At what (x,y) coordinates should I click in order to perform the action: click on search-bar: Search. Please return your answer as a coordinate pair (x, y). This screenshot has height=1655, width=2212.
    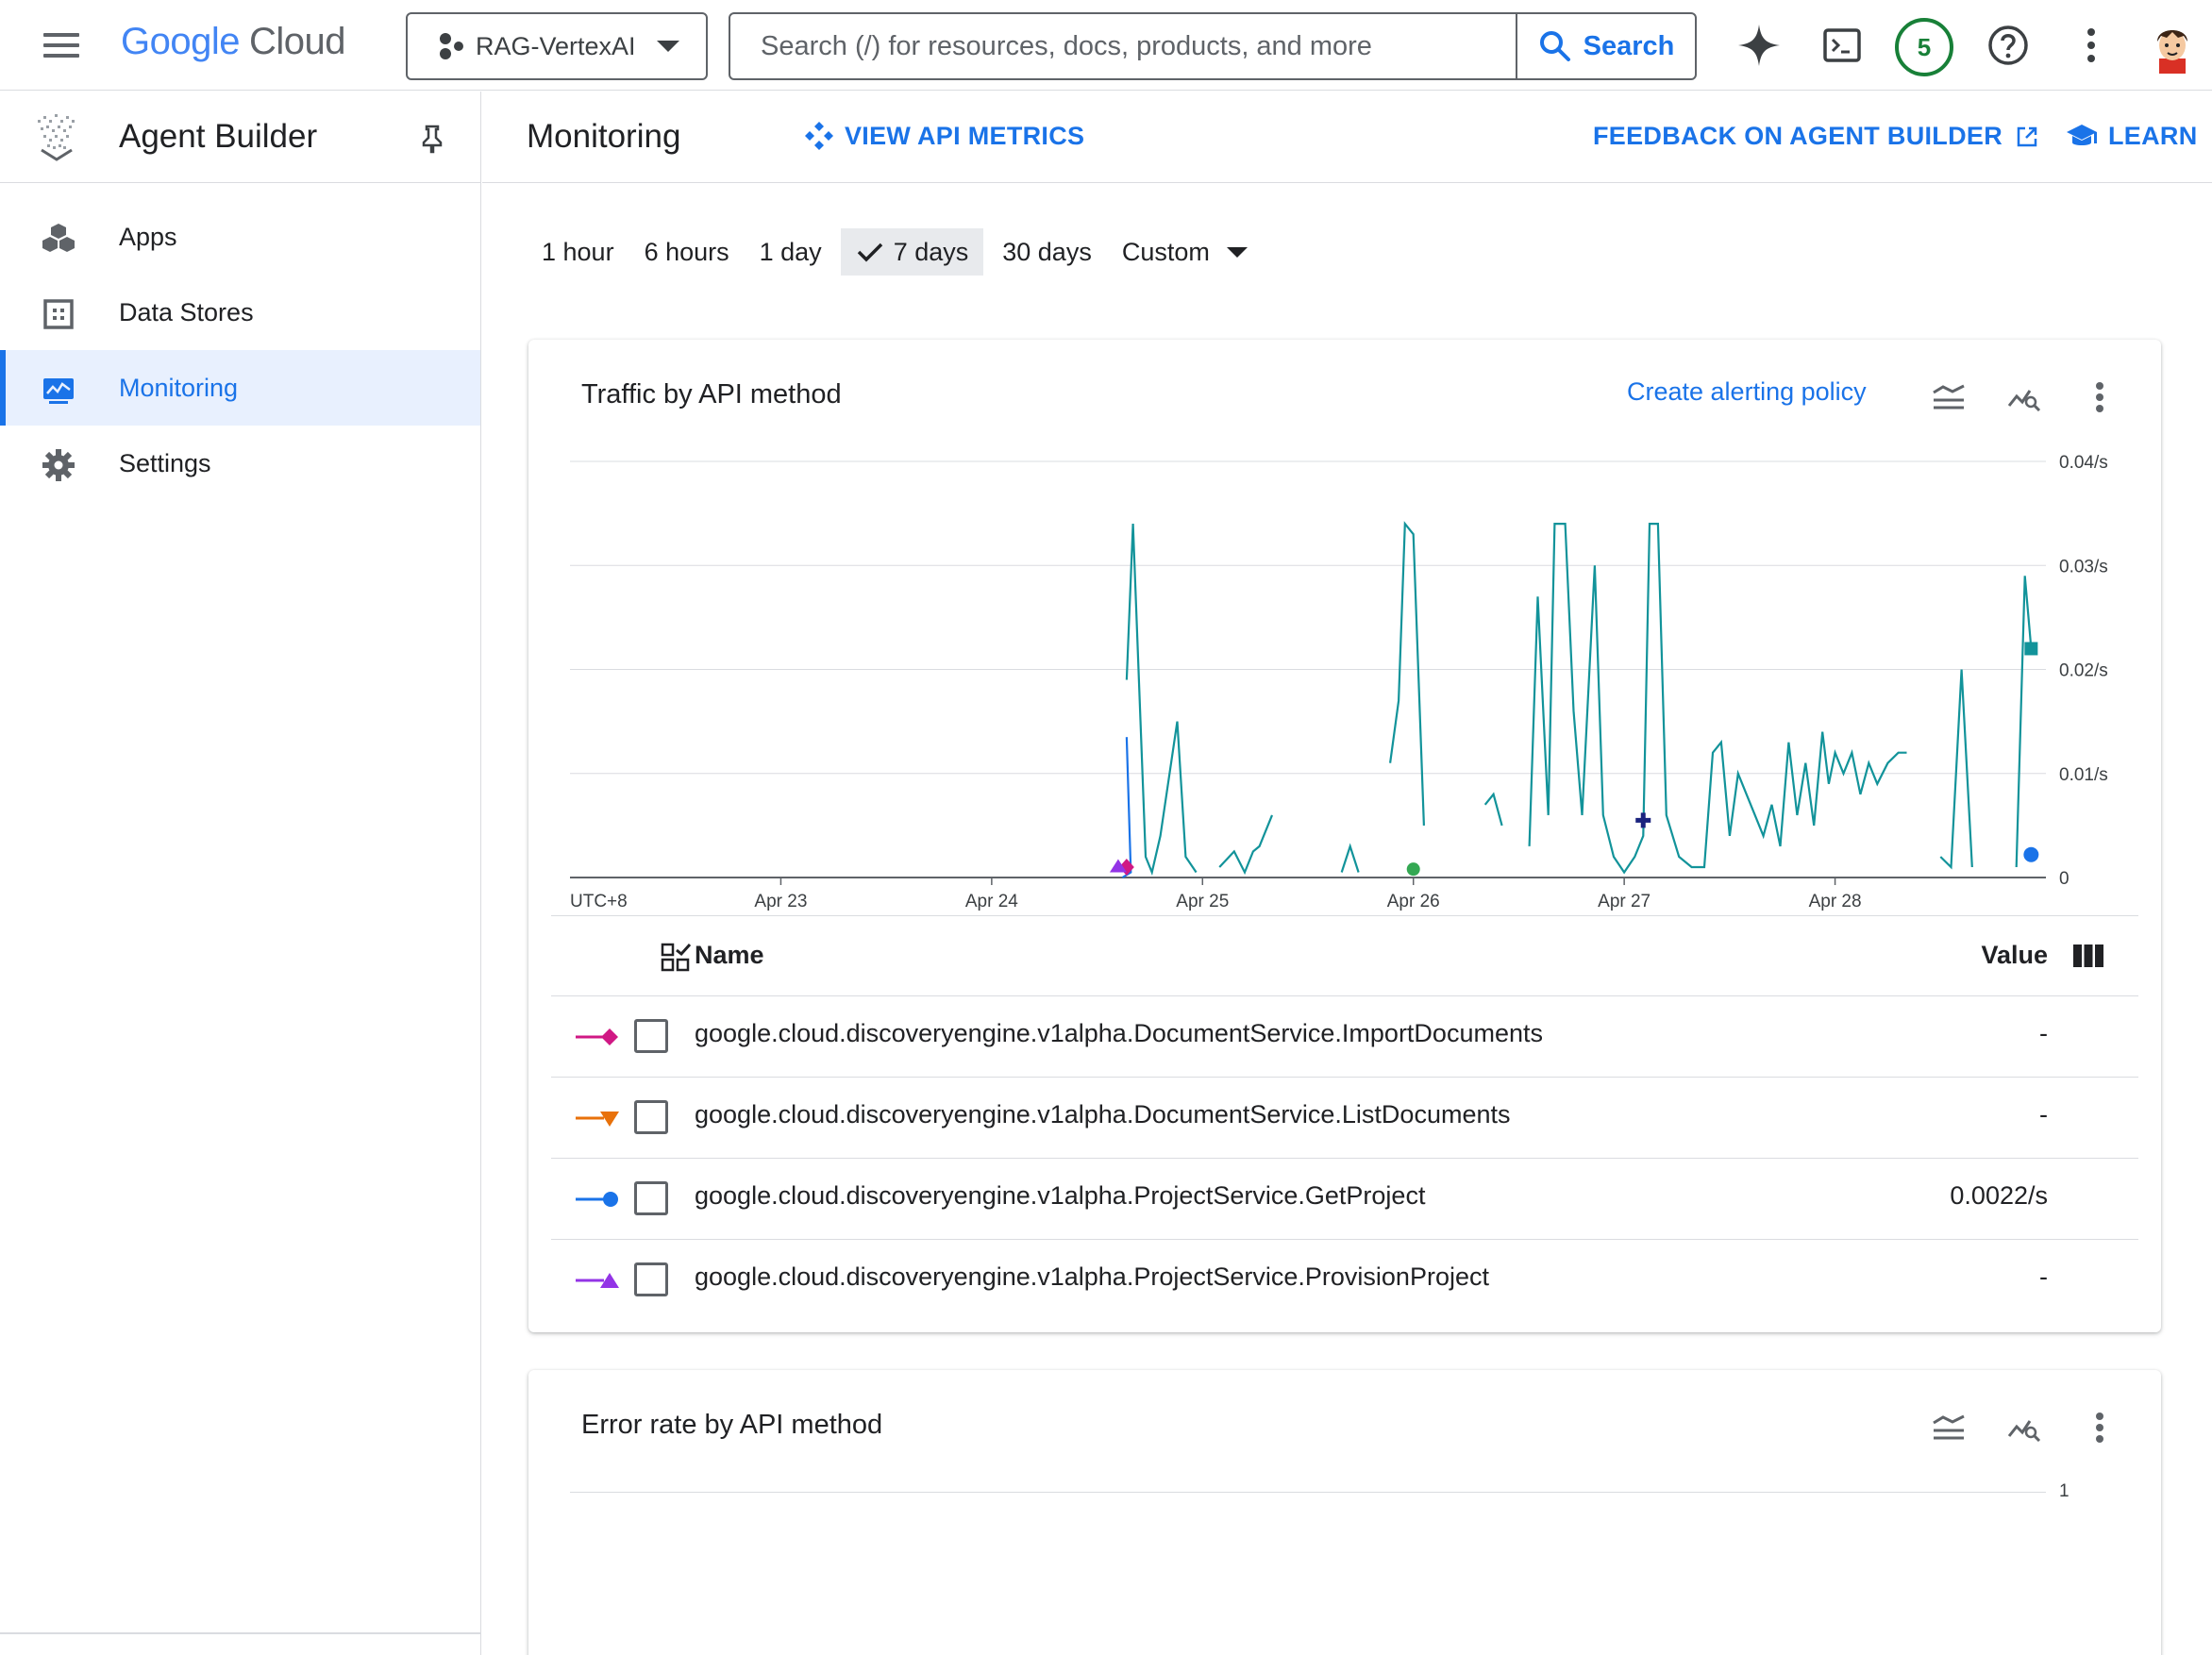
    Looking at the image, I should click on (1213, 46).